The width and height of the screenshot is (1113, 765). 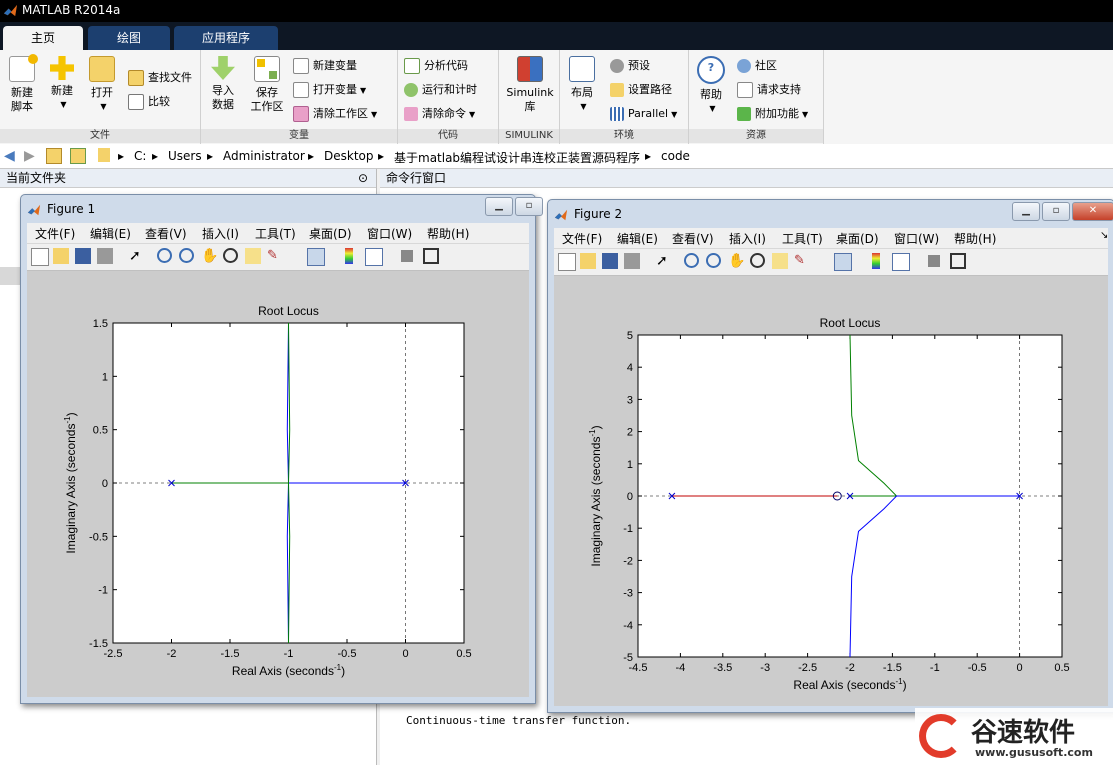 I want to click on analyze-code-button: 分析代码, so click(x=436, y=66).